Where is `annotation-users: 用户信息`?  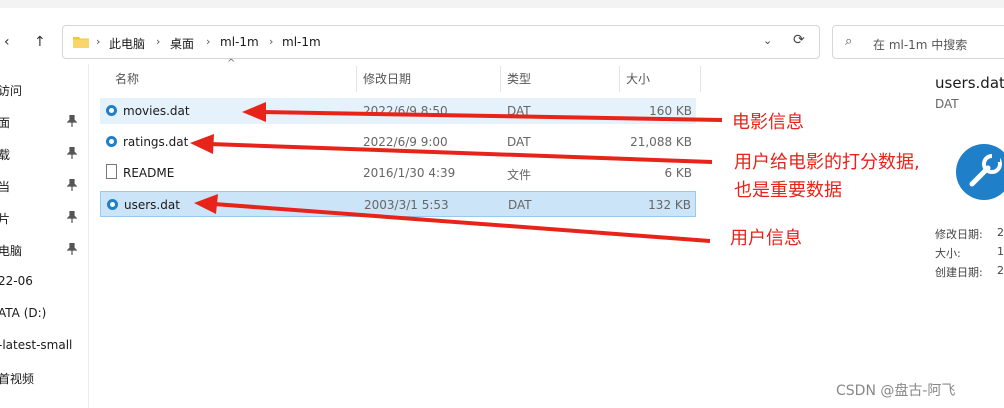
annotation-users: 用户信息 is located at coordinates (766, 238).